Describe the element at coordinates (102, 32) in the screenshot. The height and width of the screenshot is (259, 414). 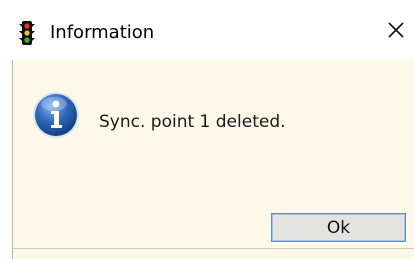
I see `window-title: Information` at that location.